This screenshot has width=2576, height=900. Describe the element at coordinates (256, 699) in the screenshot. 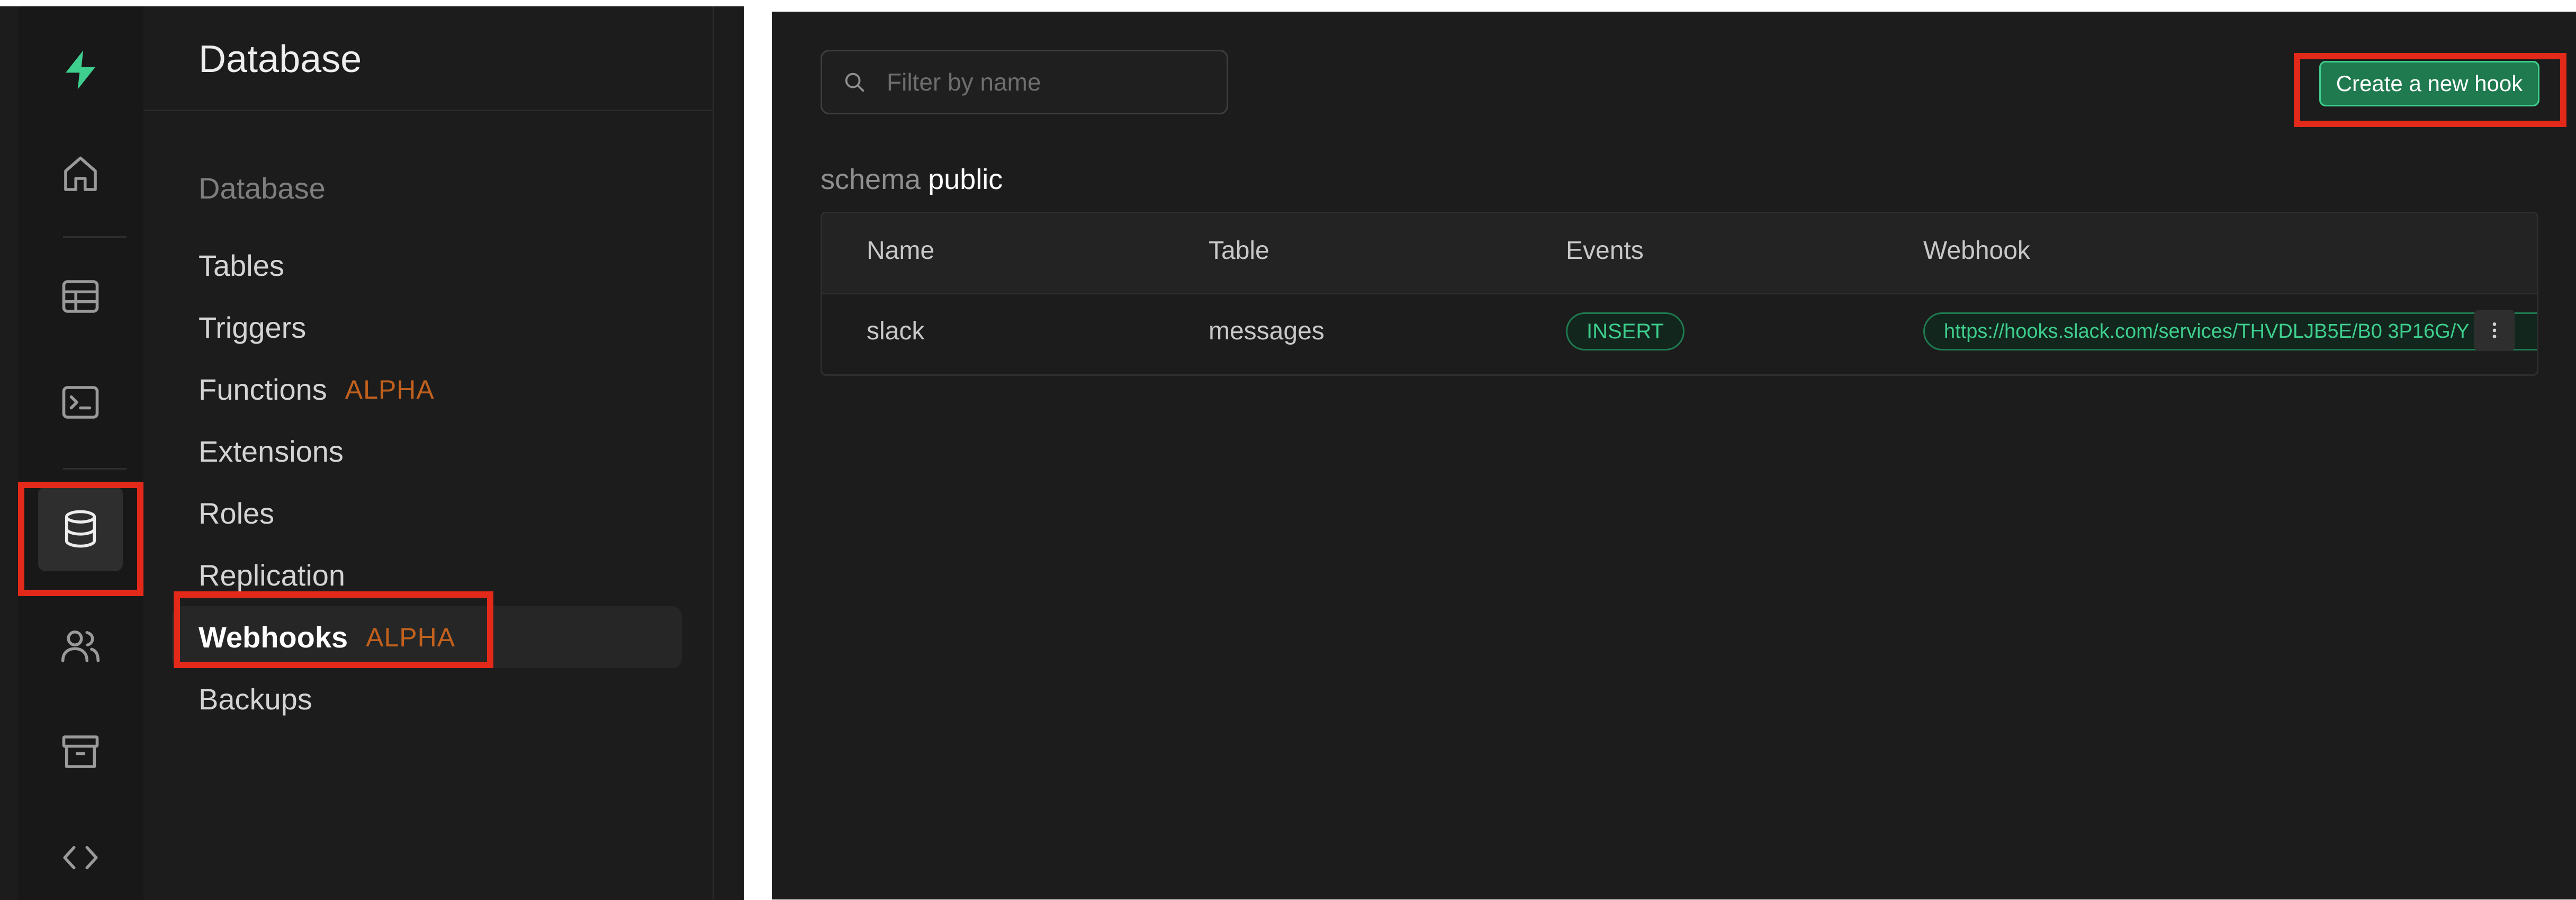

I see `menu-item-label: Backups` at that location.